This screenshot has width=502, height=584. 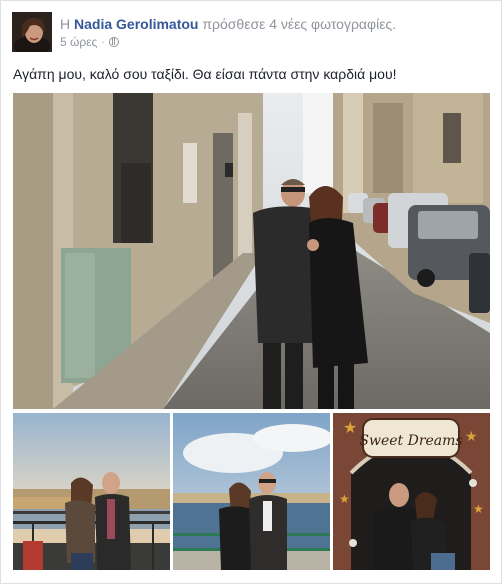 I want to click on author-name-link: Nadia Gerolimatou, so click(x=136, y=24).